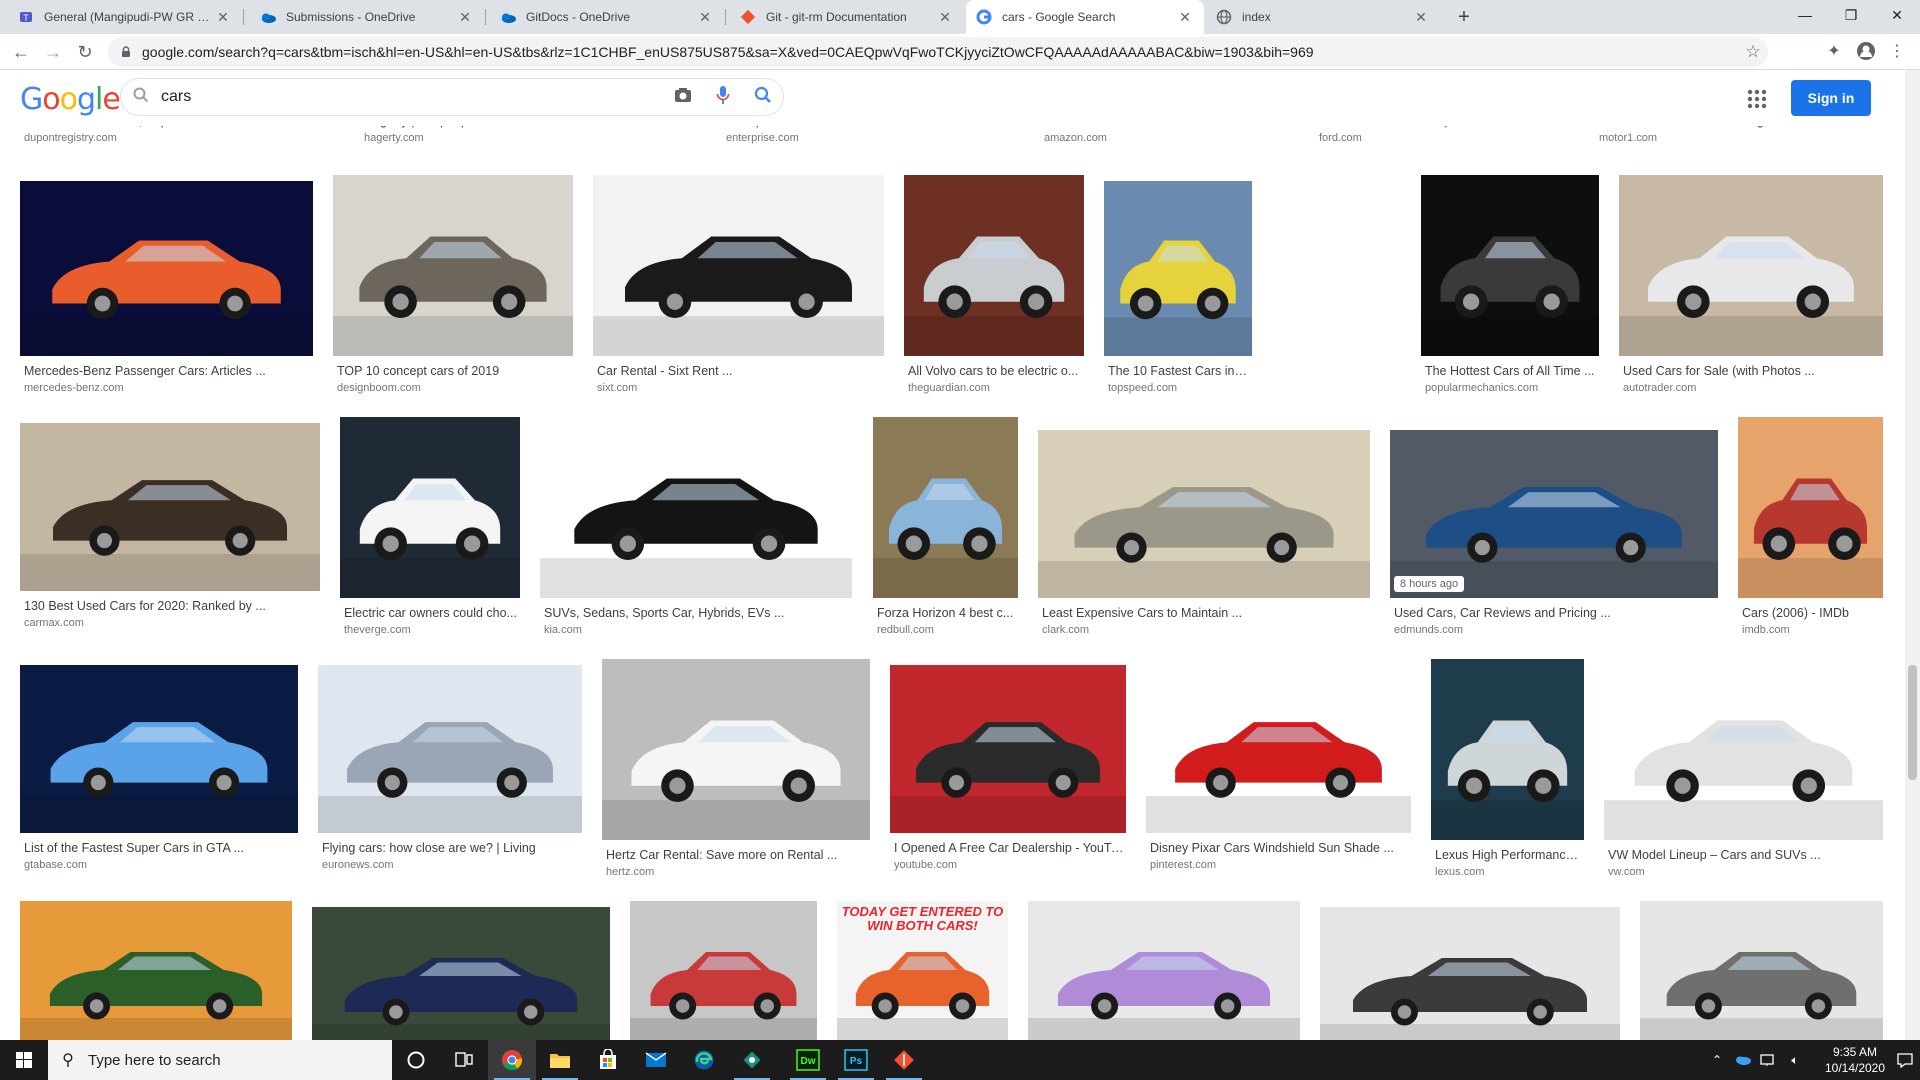 Image resolution: width=1920 pixels, height=1080 pixels. Describe the element at coordinates (904, 1060) in the screenshot. I see `git-bash-icon` at that location.